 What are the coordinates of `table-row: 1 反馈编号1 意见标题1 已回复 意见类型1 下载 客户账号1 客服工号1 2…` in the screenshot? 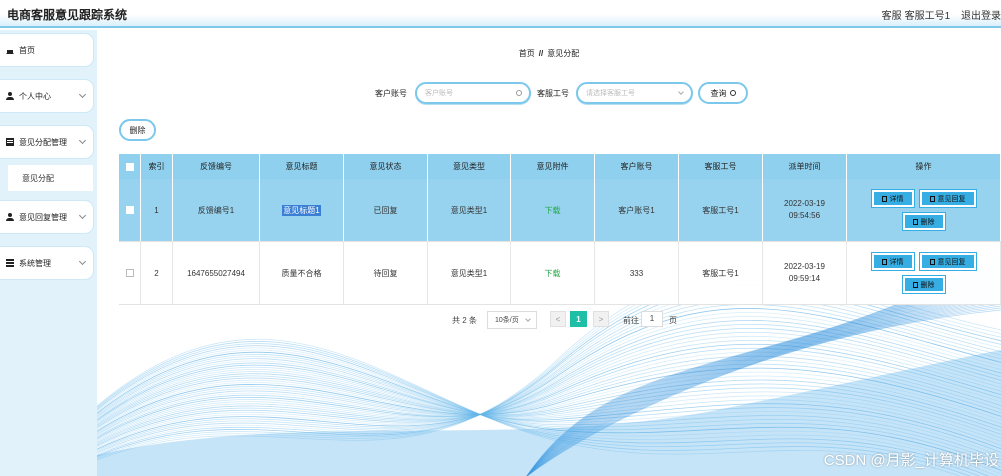 It's located at (560, 210).